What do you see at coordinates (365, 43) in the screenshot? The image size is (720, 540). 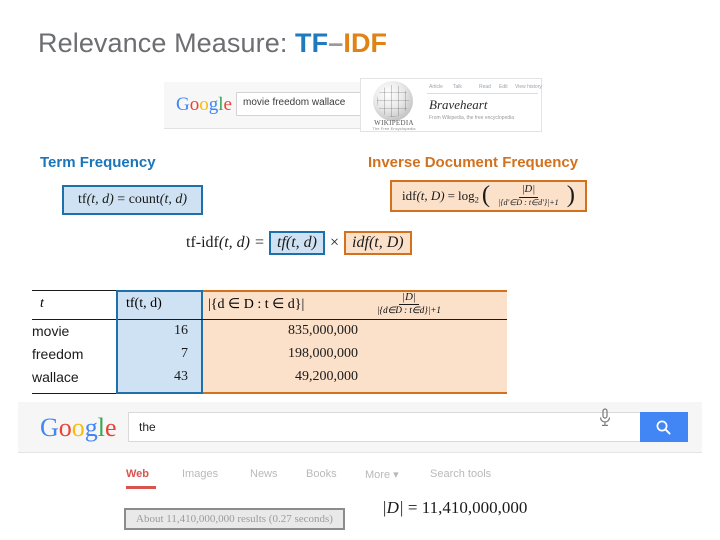 I see `title-idf: IDF` at bounding box center [365, 43].